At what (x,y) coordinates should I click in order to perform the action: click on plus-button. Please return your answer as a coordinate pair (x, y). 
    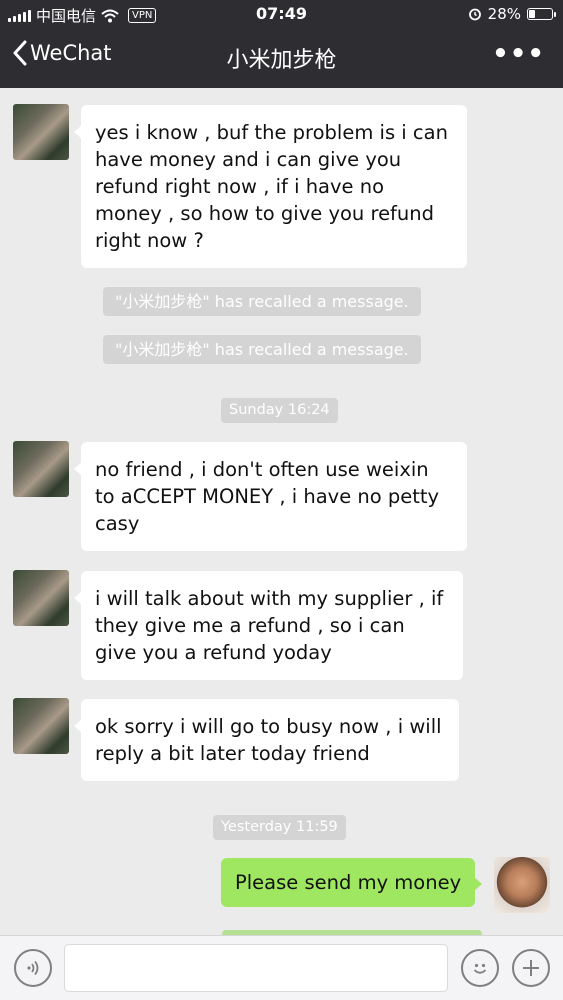
    Looking at the image, I should click on (531, 968).